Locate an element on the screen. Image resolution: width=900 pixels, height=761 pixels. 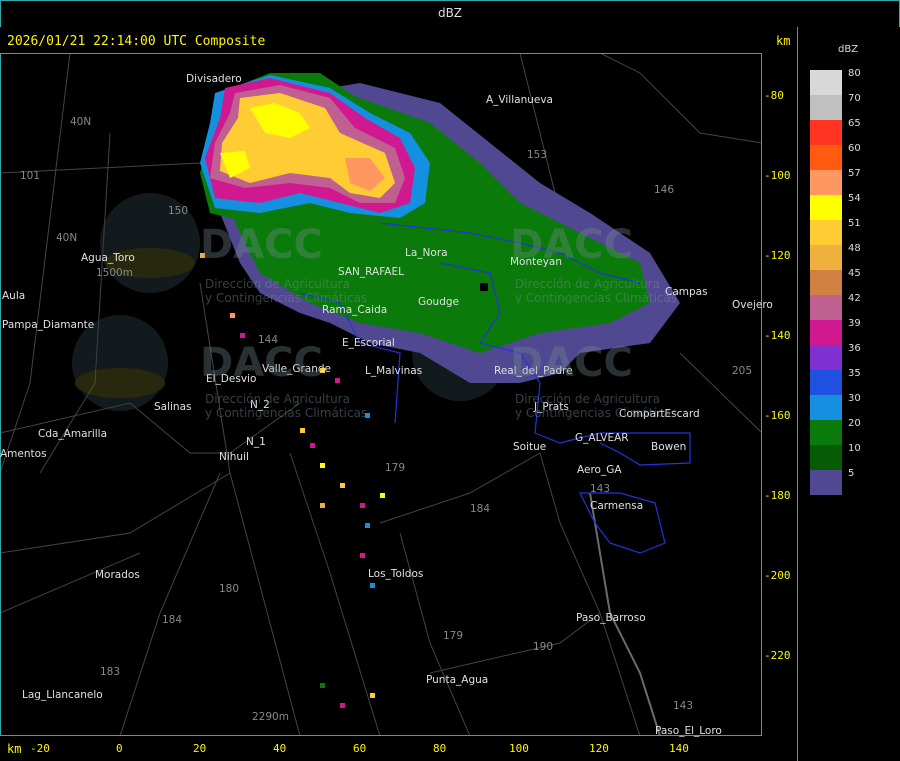
header-title: dBZ is located at coordinates (450, 13).